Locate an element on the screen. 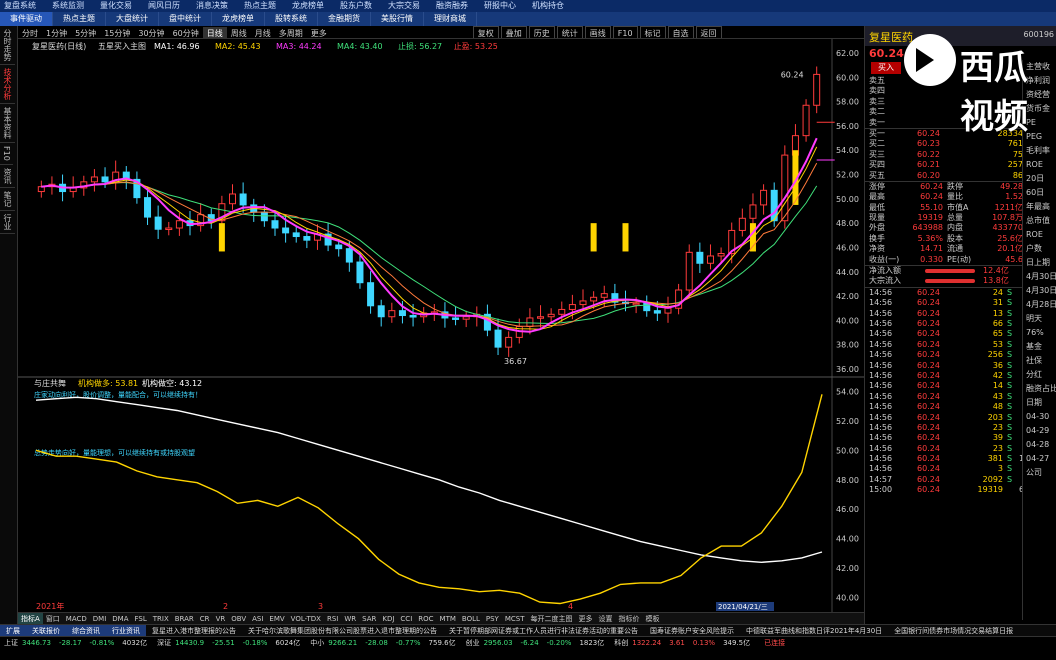  period-9: 多周期 is located at coordinates (291, 32).